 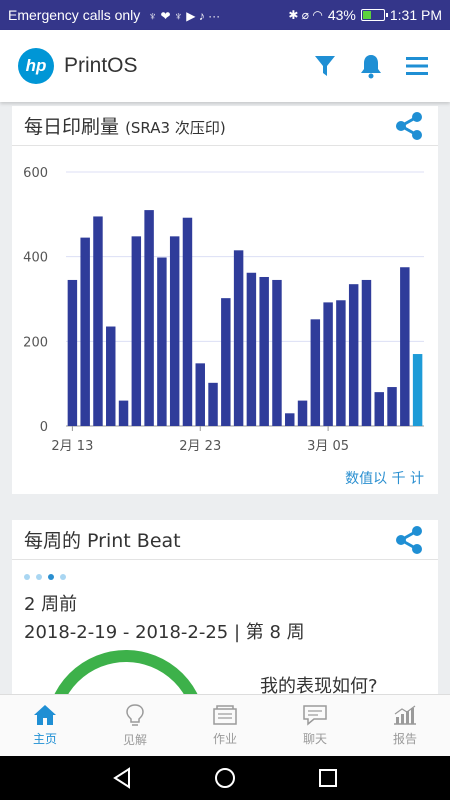 What do you see at coordinates (225, 66) in the screenshot?
I see `app-bar: hp PrintOS` at bounding box center [225, 66].